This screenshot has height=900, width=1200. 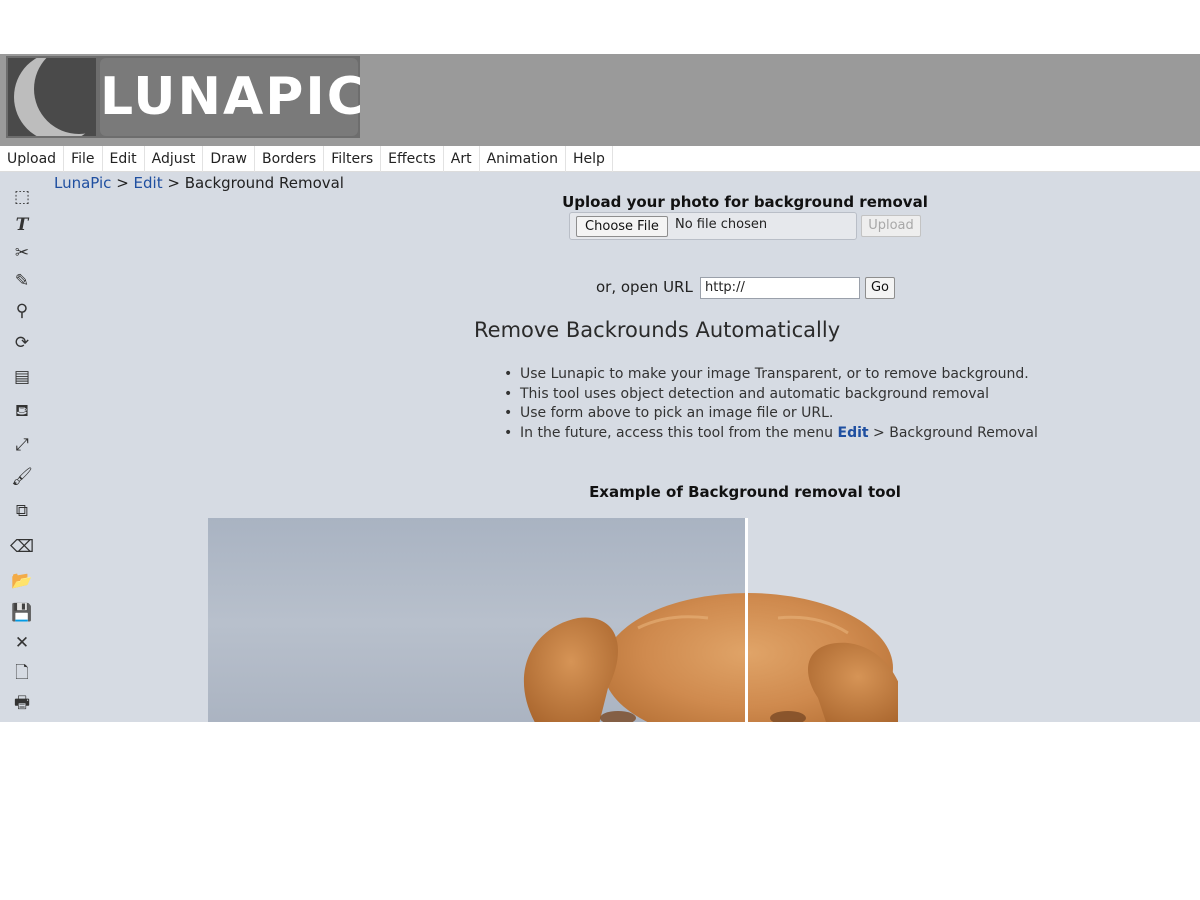 I want to click on example-image, so click(x=553, y=620).